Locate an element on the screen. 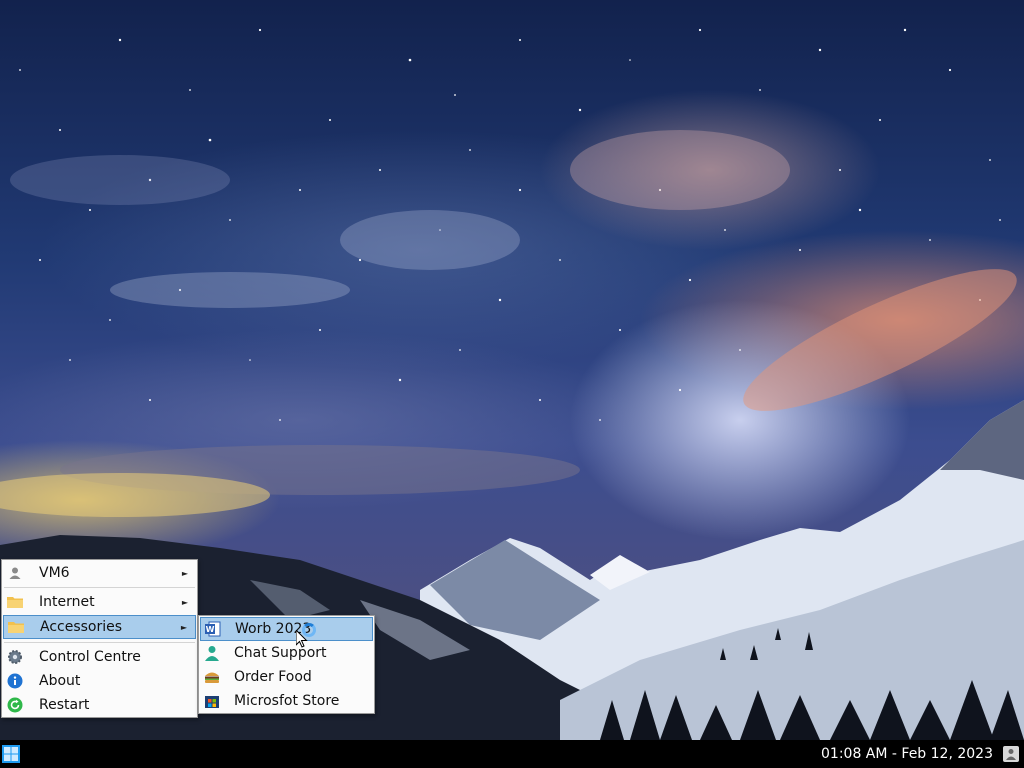  menu-item-control-centre: Control Centre is located at coordinates (99, 657).